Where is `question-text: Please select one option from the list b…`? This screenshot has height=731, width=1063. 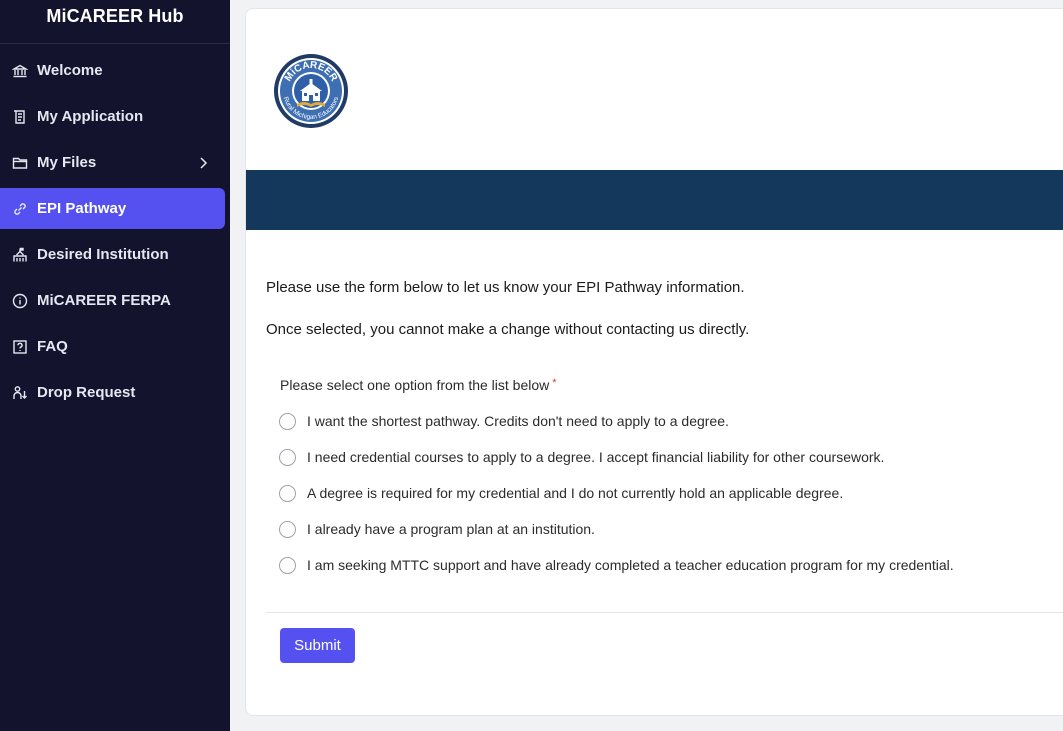
question-text: Please select one option from the list b… is located at coordinates (415, 385).